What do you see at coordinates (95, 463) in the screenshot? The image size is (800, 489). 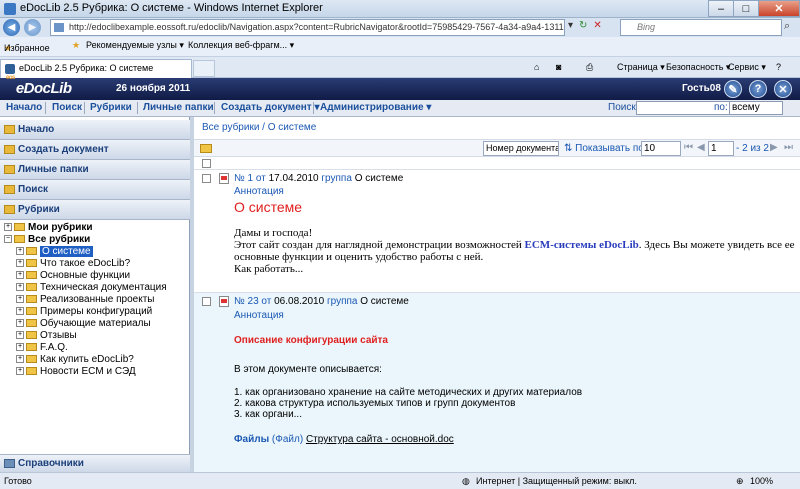 I see `sidebar-section-directories: Справочники` at bounding box center [95, 463].